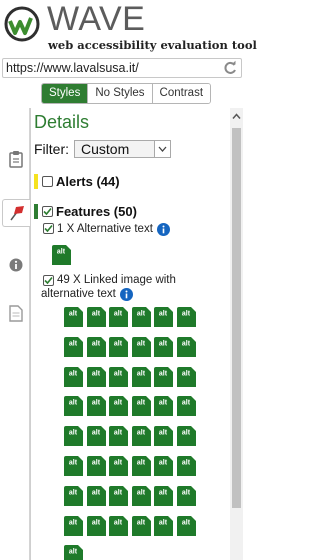 Image resolution: width=320 pixels, height=560 pixels. Describe the element at coordinates (48, 280) in the screenshot. I see `linked-image-checkbox` at that location.